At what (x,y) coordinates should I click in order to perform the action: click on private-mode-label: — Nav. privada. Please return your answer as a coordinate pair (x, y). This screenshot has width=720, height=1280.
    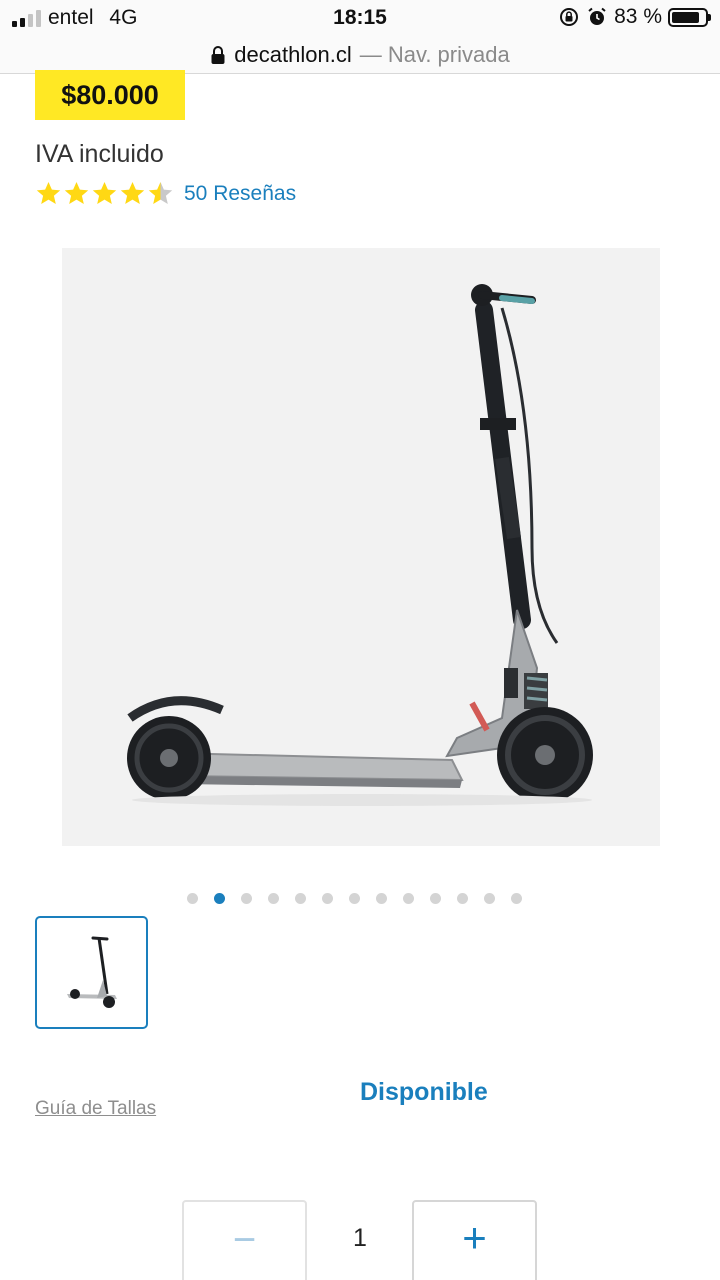
    Looking at the image, I should click on (434, 54).